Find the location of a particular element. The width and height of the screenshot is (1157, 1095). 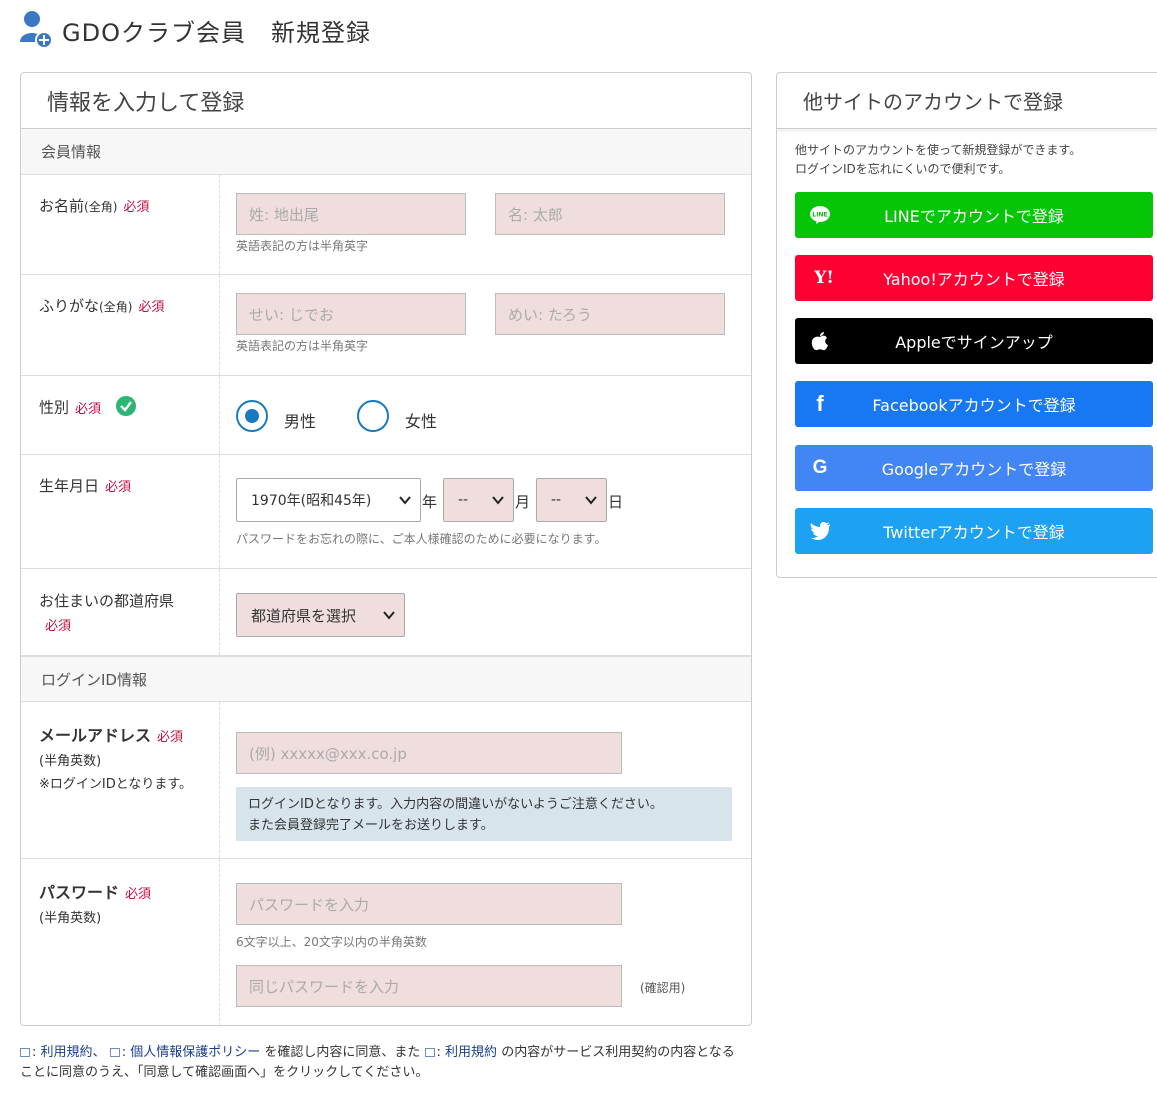

login-info-section: ログインID情報 is located at coordinates (386, 679).